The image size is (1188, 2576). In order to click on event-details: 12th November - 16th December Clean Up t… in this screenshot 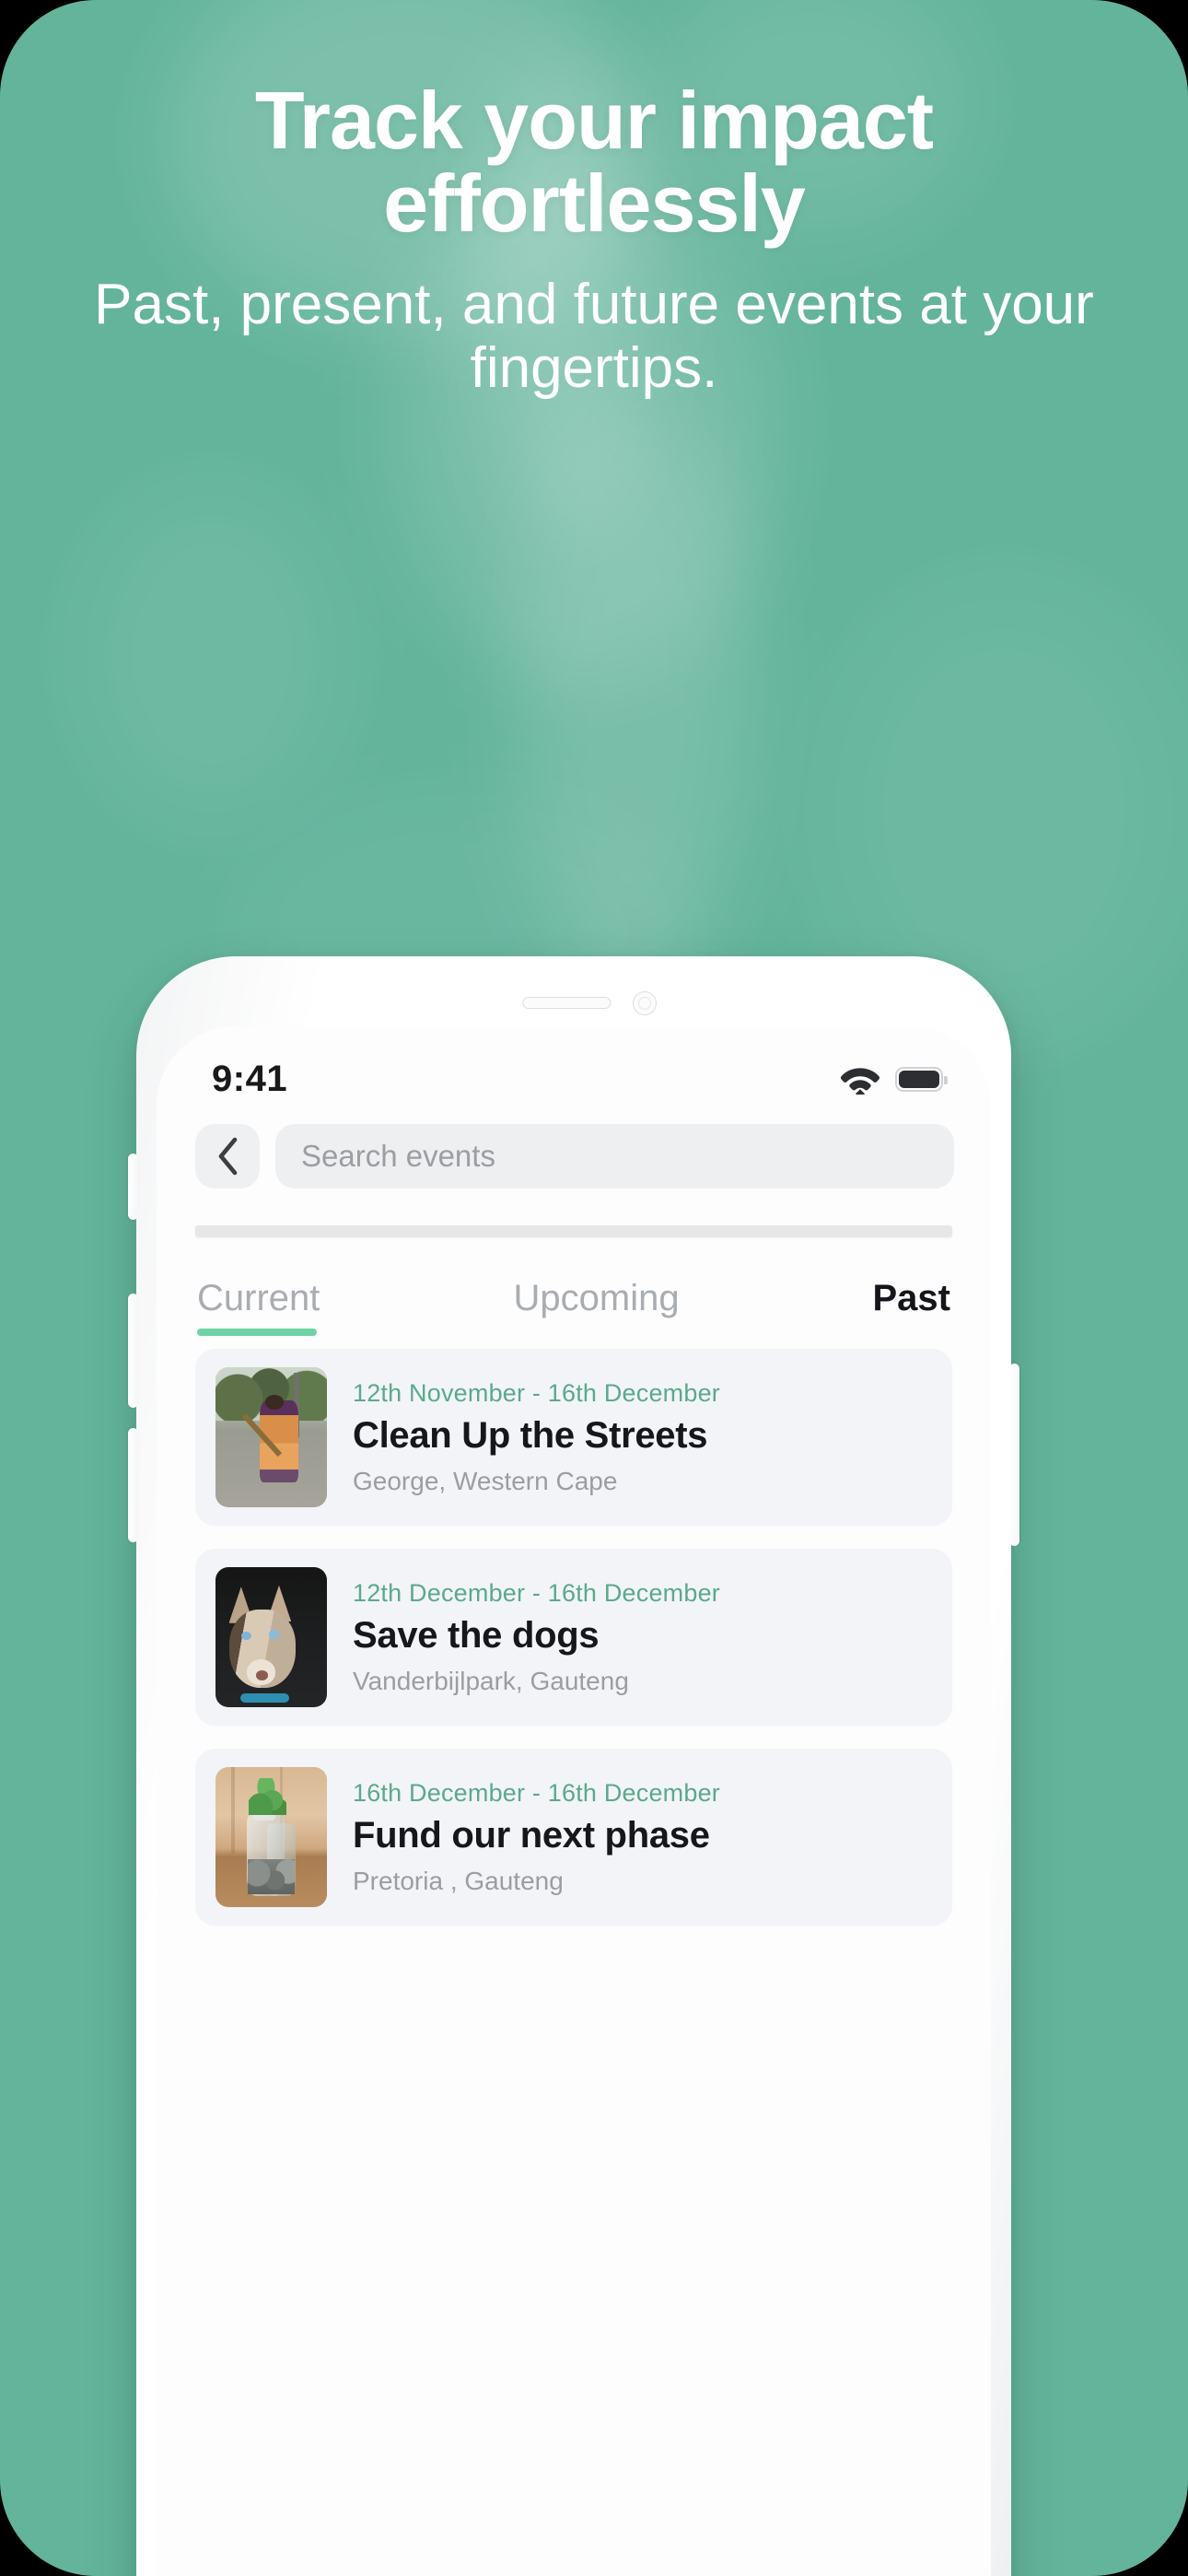, I will do `click(536, 1437)`.